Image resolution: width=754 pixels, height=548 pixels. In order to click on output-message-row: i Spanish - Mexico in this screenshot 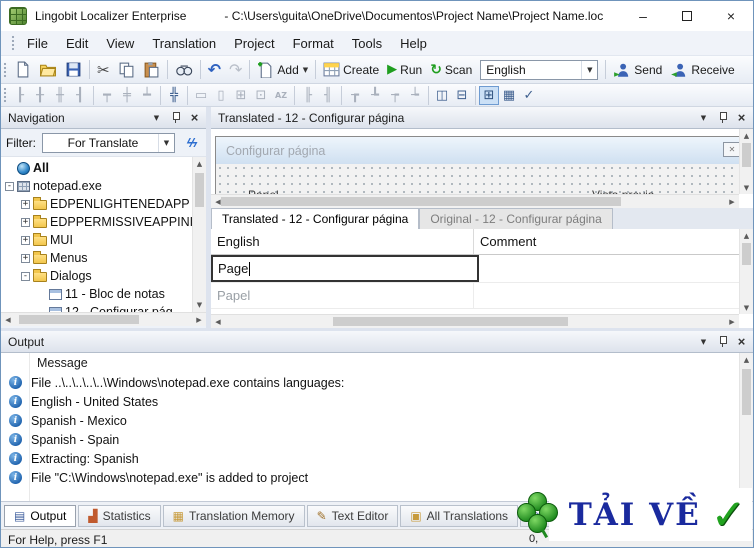, I will do `click(377, 420)`.